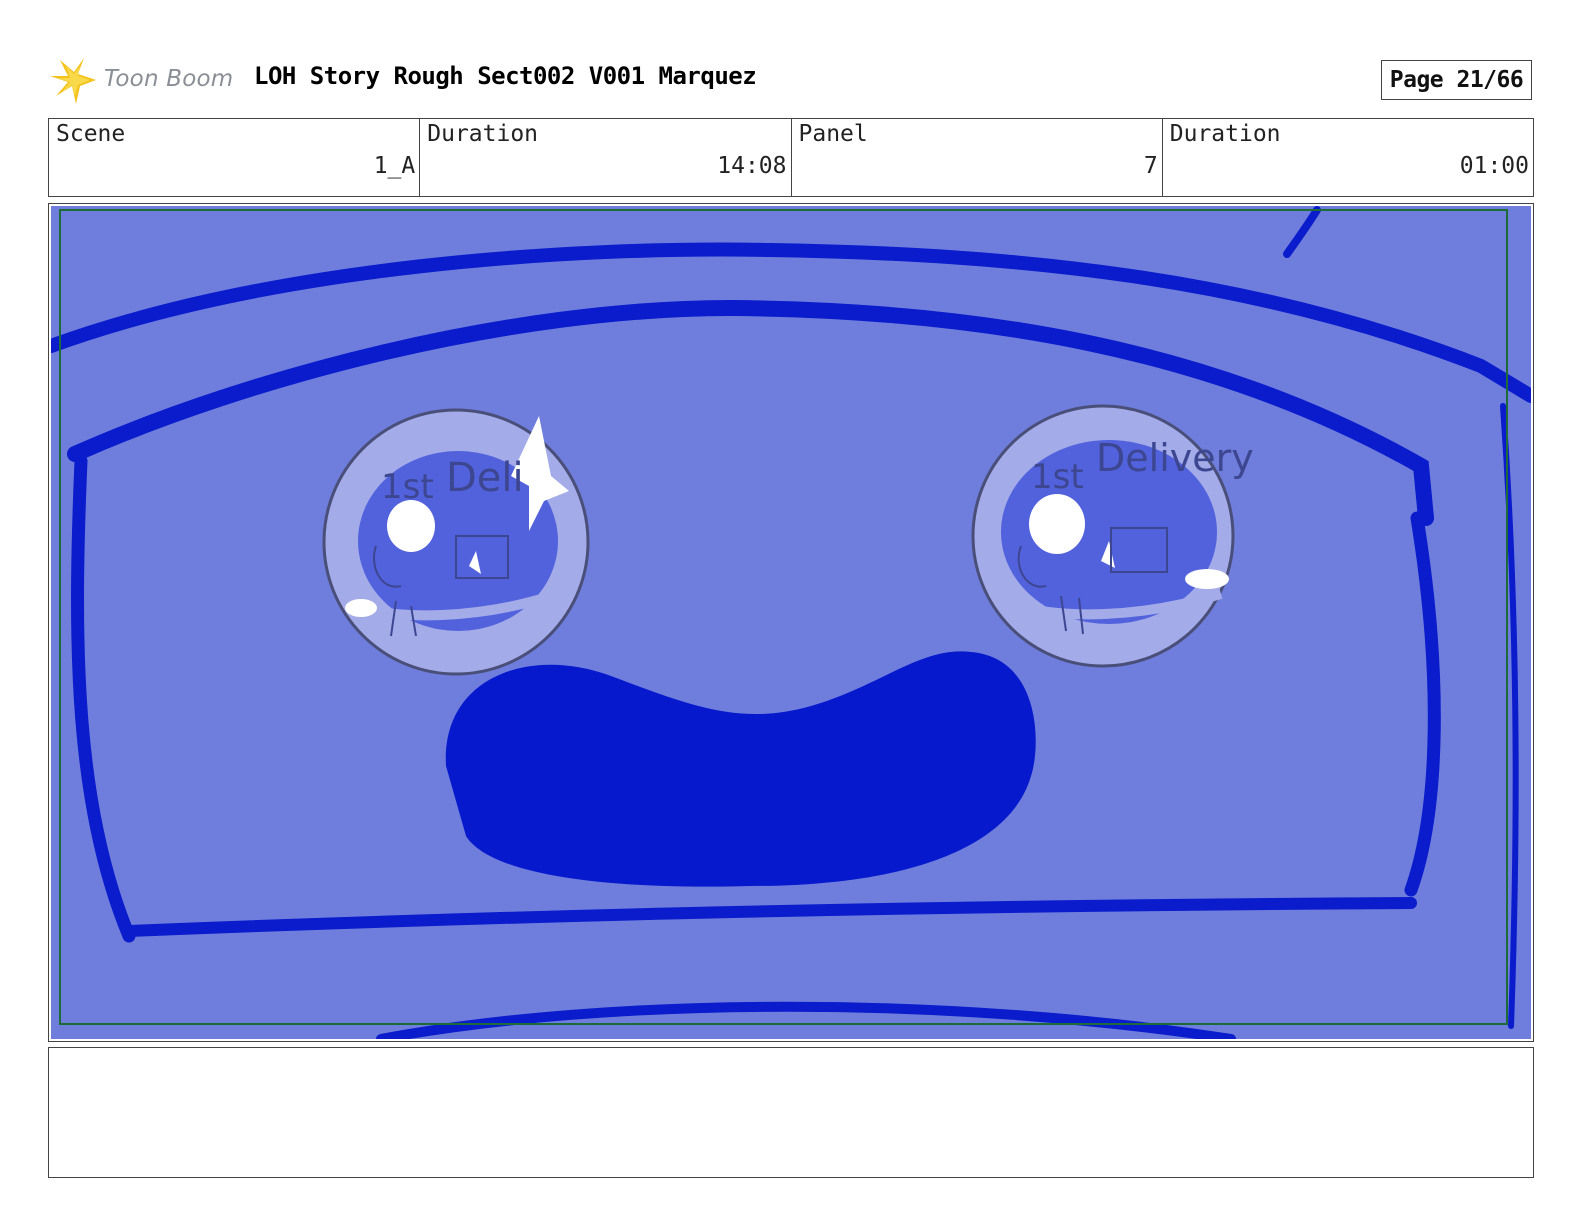 Image resolution: width=1584 pixels, height=1224 pixels. Describe the element at coordinates (407, 487) in the screenshot. I see `left-eye-text-1: 1st` at that location.